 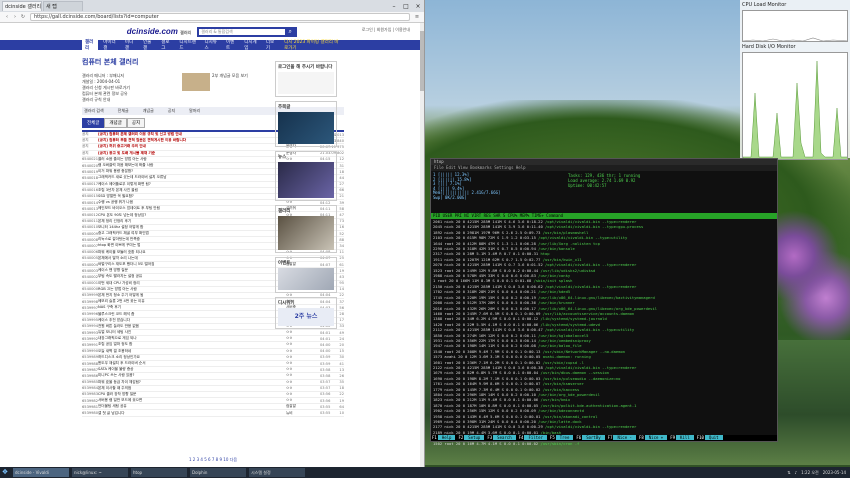 What do you see at coordinates (213, 461) in the screenshot?
I see `pagination: 1 2 3 4 5 6 7 8 9 10 다음` at bounding box center [213, 461].